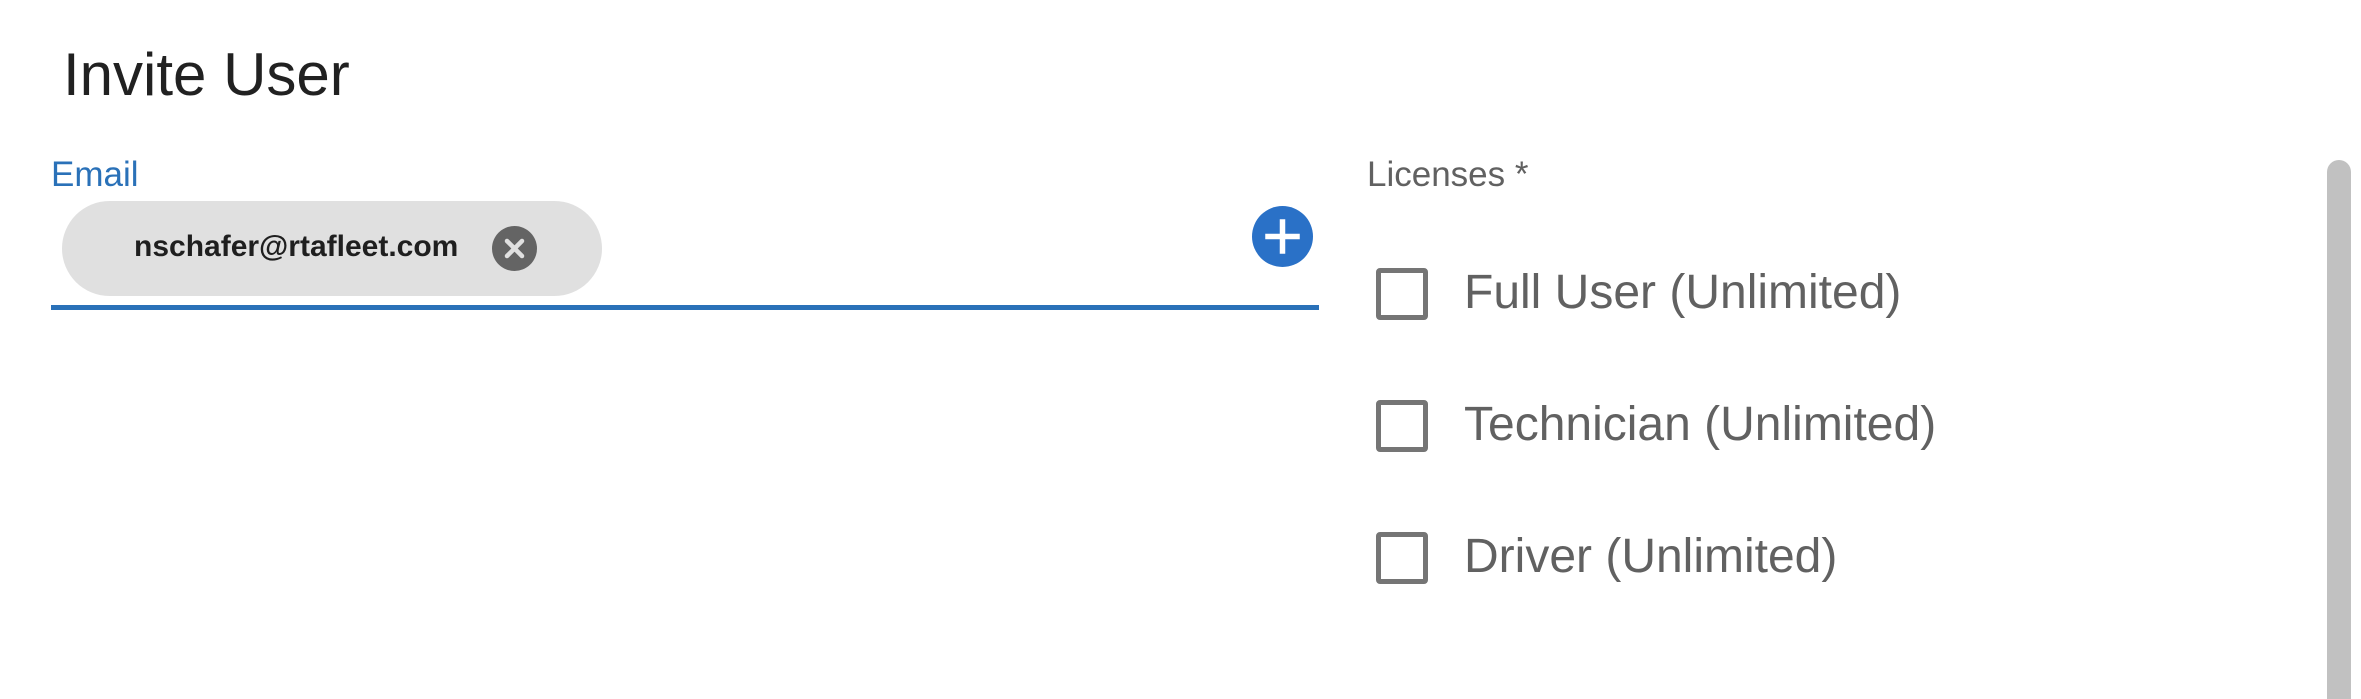 The image size is (2361, 699). I want to click on email-label: Email, so click(95, 174).